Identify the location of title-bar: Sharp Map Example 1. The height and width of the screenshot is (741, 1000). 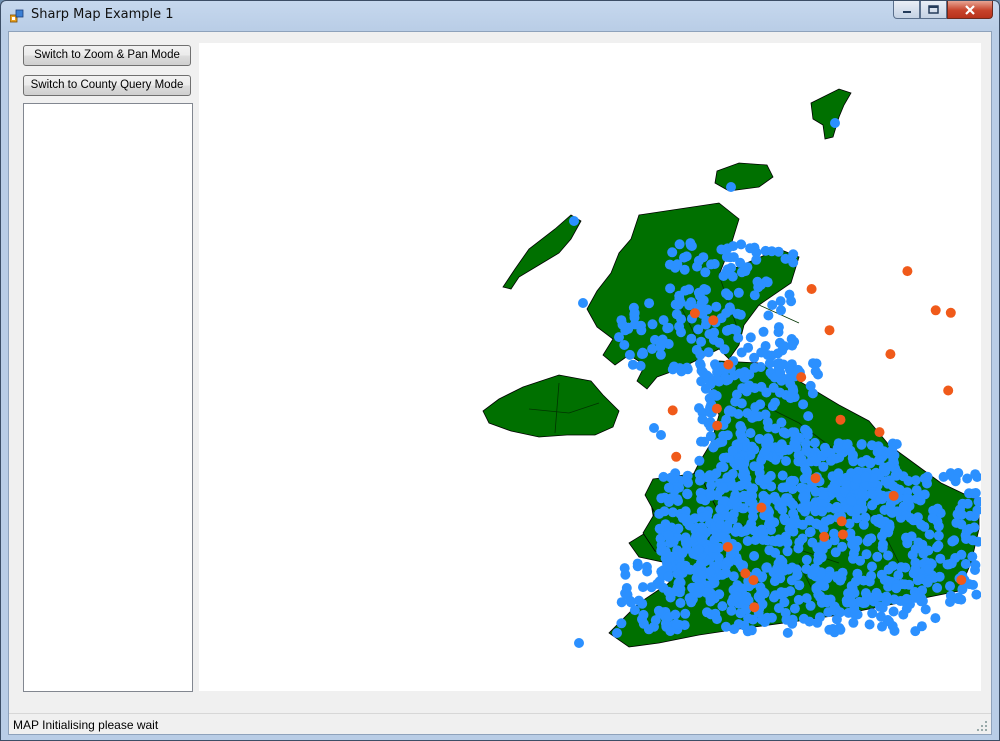
(500, 16).